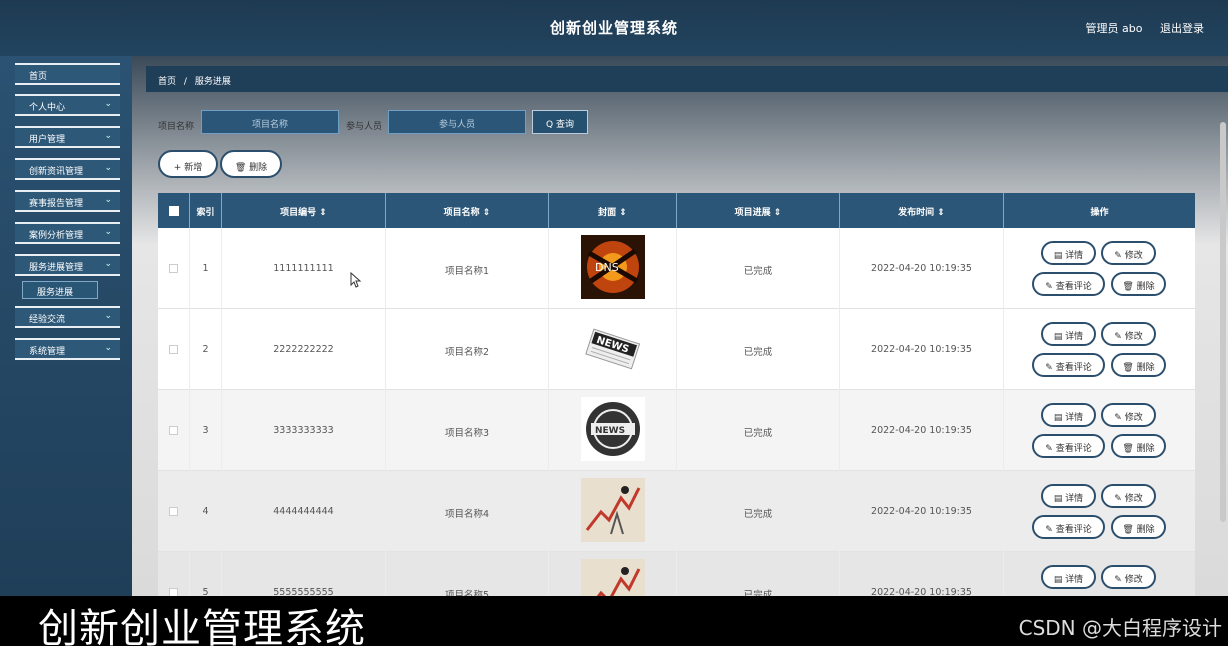 Image resolution: width=1228 pixels, height=646 pixels. I want to click on sidebar-item-service: 服务进展管理 ⌄, so click(67, 265).